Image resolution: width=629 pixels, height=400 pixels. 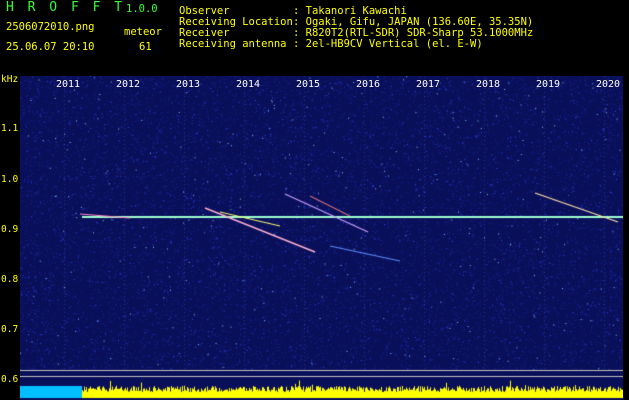 I want to click on x-tick-2016: 2016, so click(x=368, y=84).